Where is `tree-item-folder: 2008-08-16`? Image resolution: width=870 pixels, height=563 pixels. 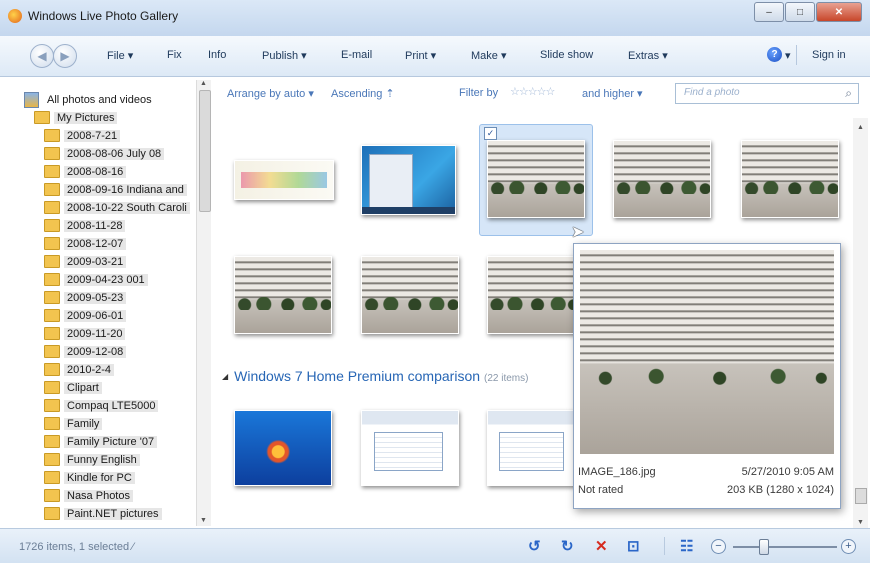
tree-item-folder: 2008-08-16 is located at coordinates (85, 171).